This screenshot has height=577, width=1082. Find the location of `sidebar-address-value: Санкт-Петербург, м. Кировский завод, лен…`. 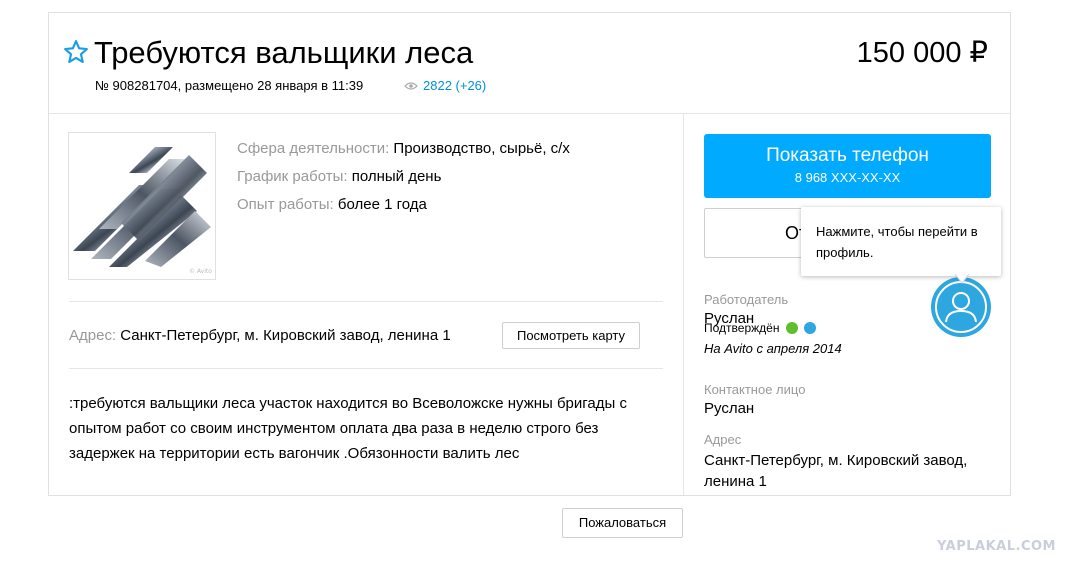

sidebar-address-value: Санкт-Петербург, м. Кировский завод, лен… is located at coordinates (836, 471).